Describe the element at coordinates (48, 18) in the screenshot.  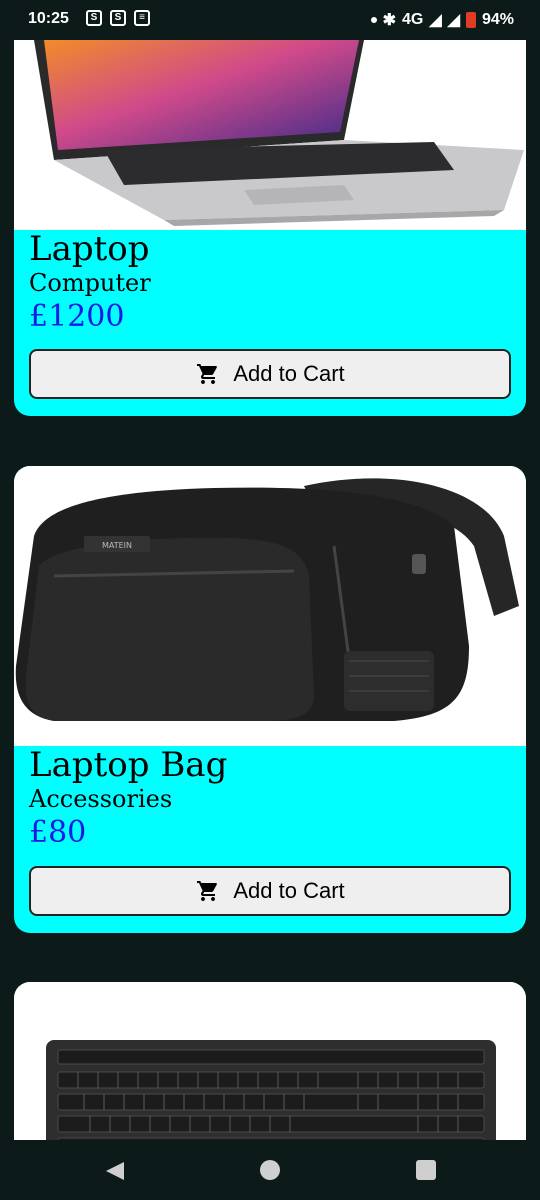
I see `status-time: 10:25` at that location.